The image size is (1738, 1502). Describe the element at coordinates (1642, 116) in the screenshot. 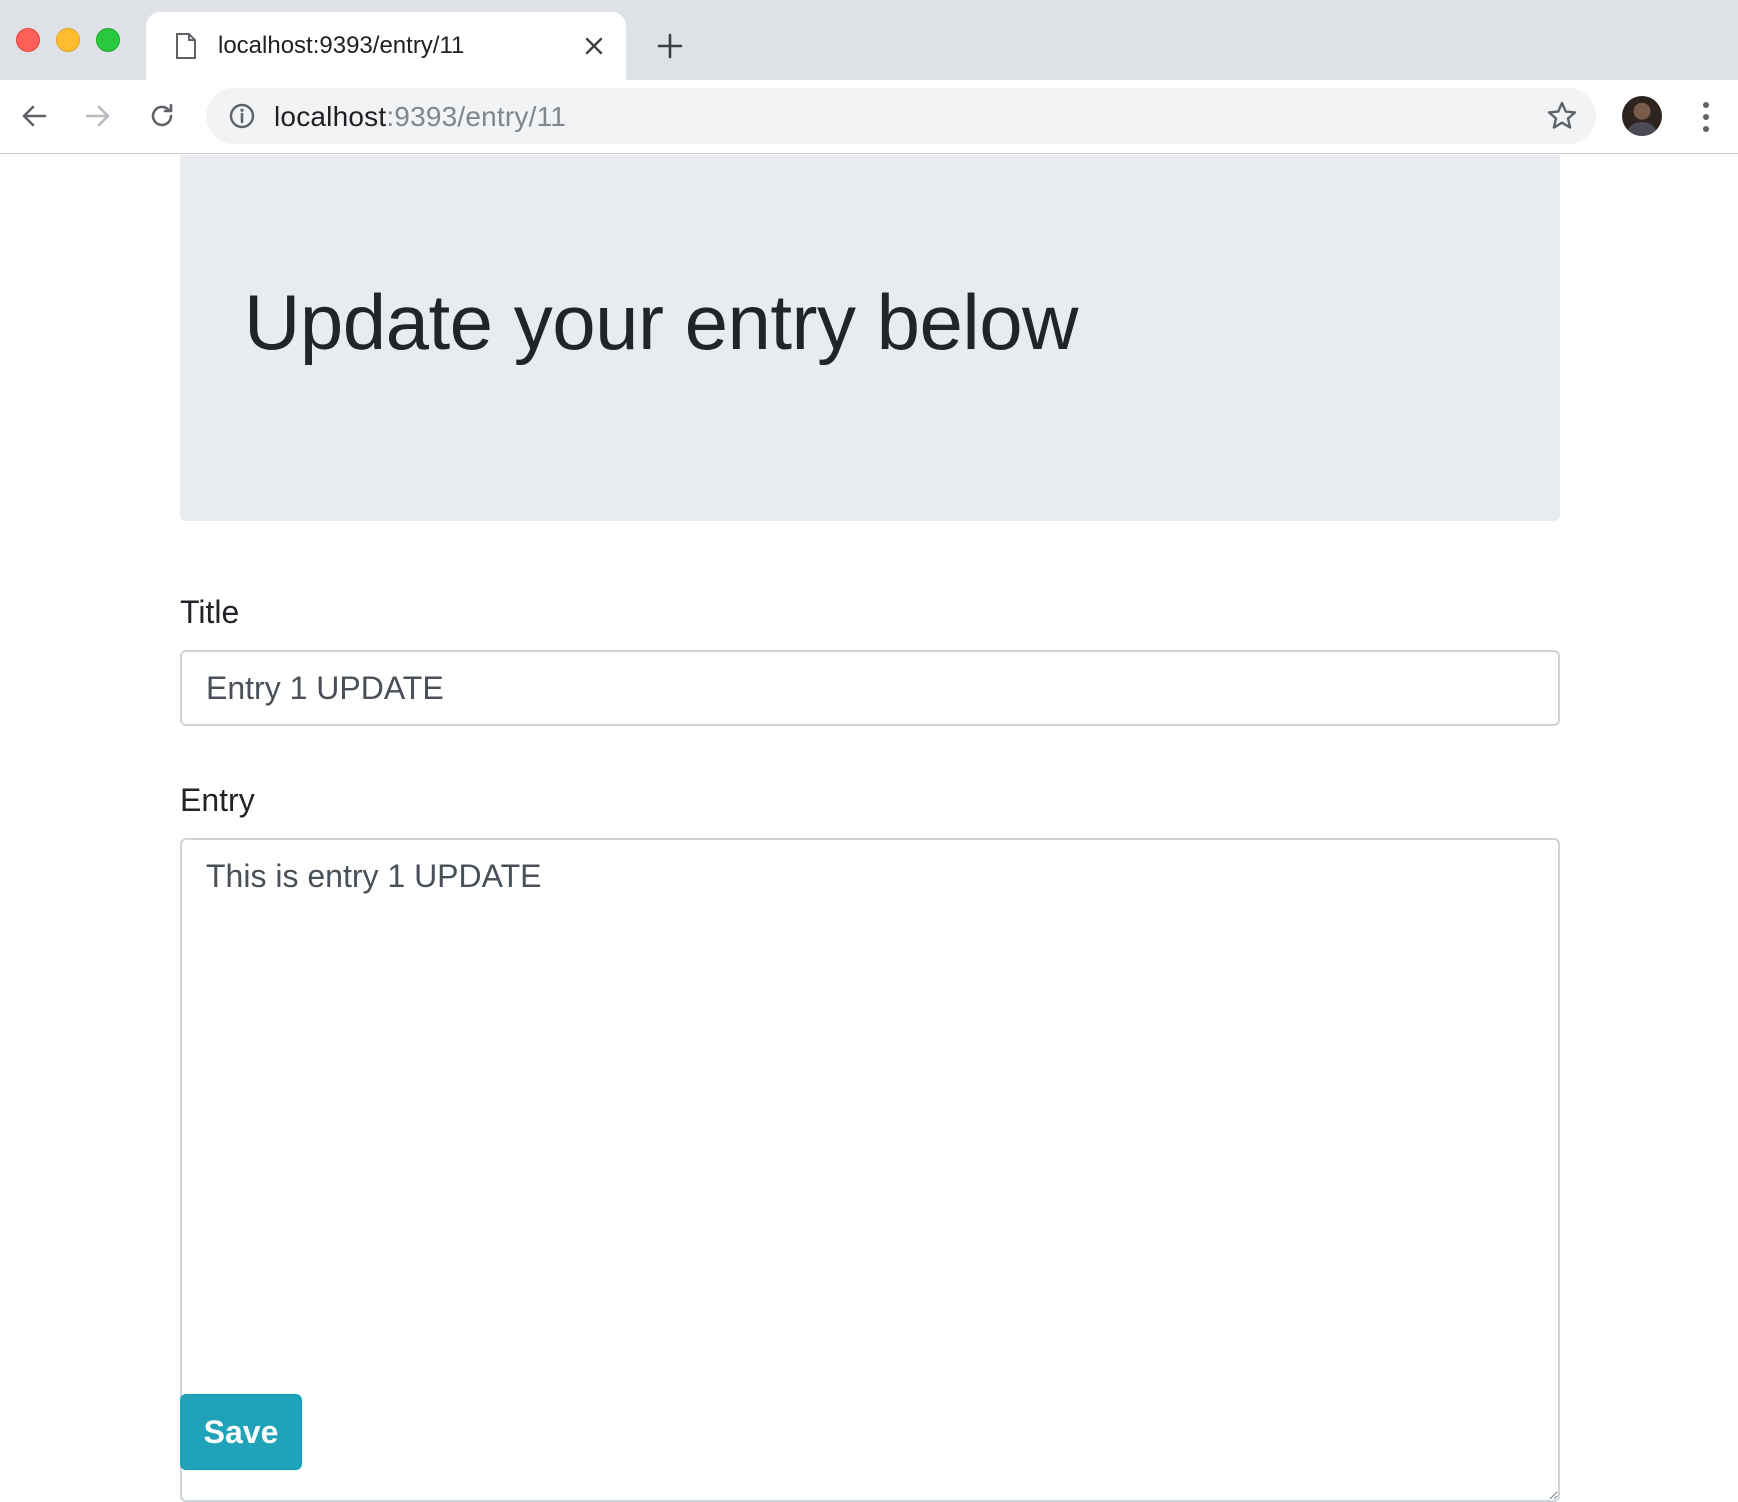

I see `profile-avatar` at that location.